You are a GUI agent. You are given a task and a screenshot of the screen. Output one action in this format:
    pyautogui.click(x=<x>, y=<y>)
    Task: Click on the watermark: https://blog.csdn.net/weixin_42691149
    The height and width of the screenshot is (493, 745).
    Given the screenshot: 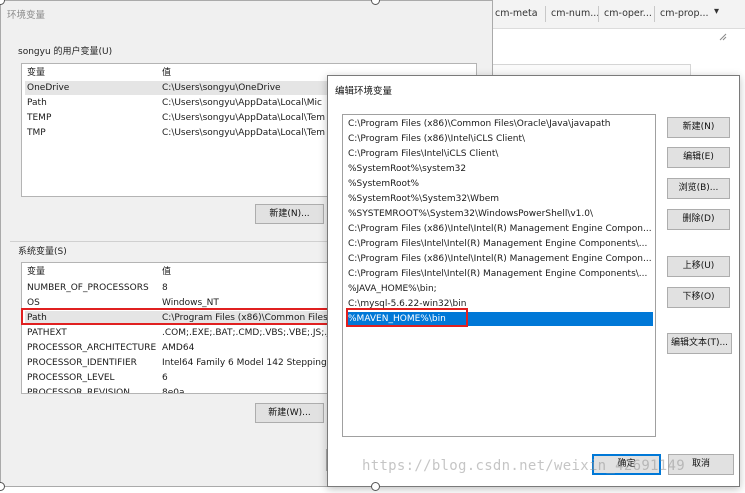 What is the action you would take?
    pyautogui.click(x=523, y=466)
    